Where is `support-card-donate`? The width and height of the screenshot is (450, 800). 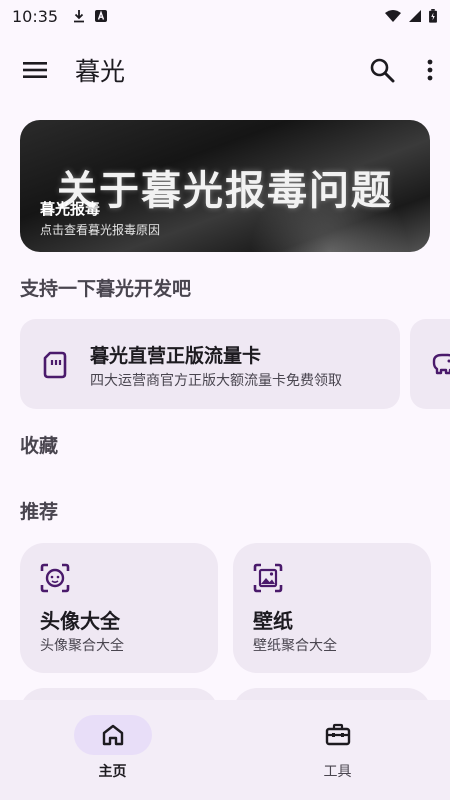 support-card-donate is located at coordinates (430, 364).